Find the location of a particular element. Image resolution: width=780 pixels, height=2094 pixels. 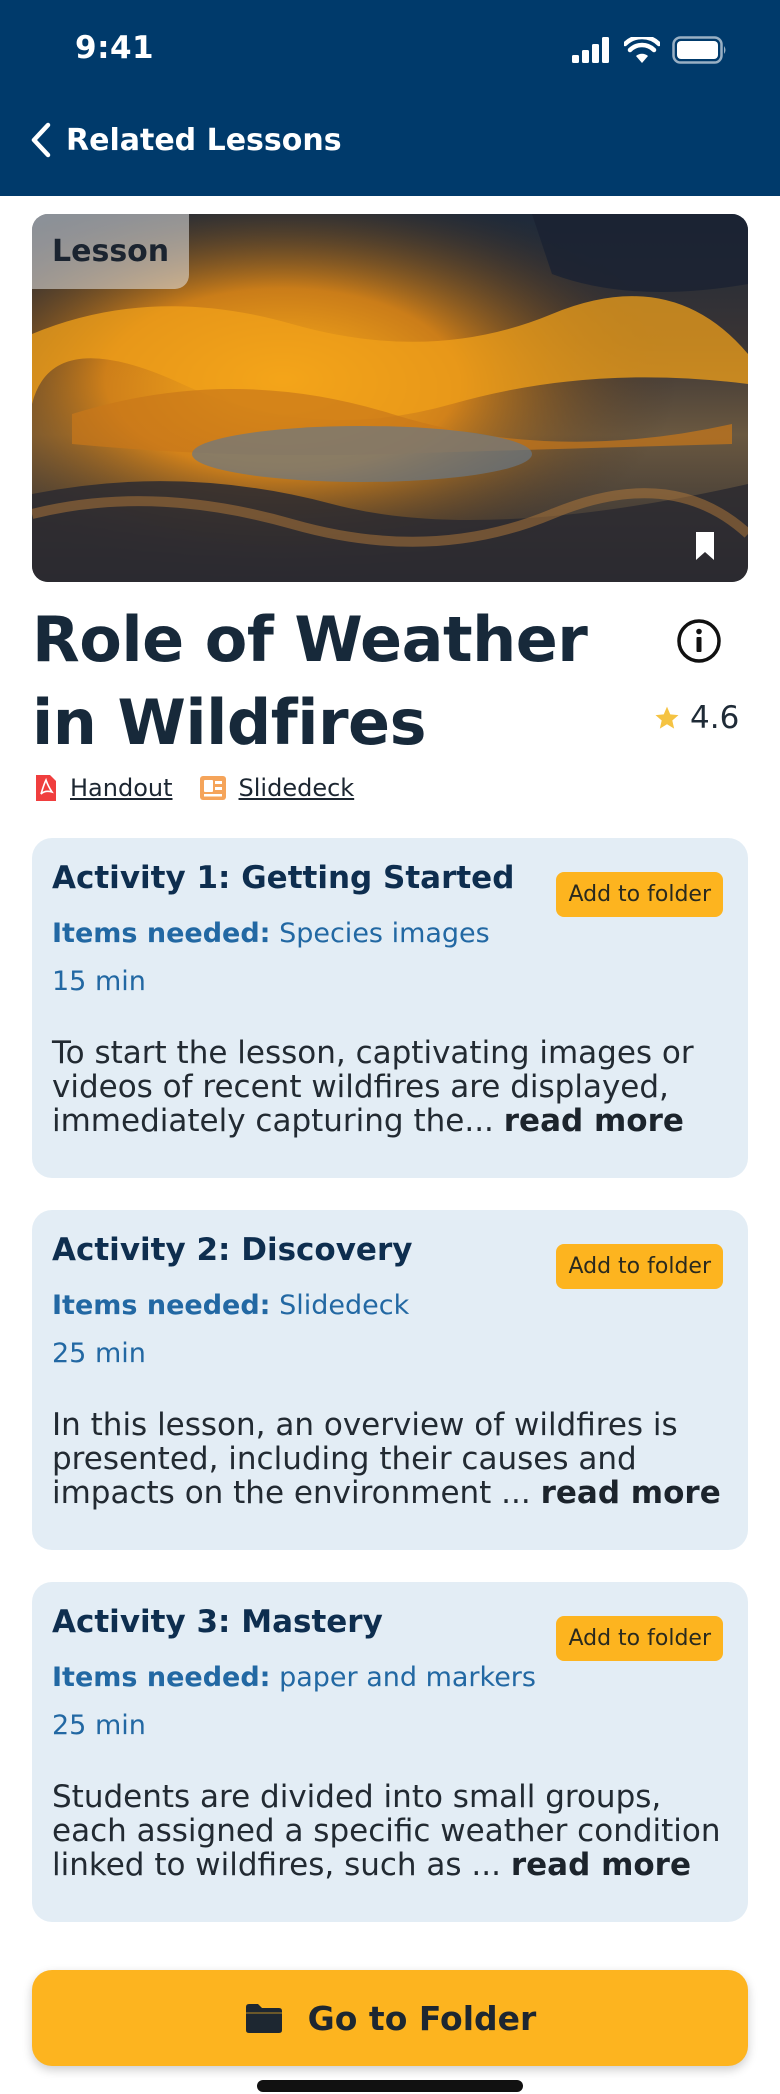

activity-duration: 15 min is located at coordinates (99, 981).